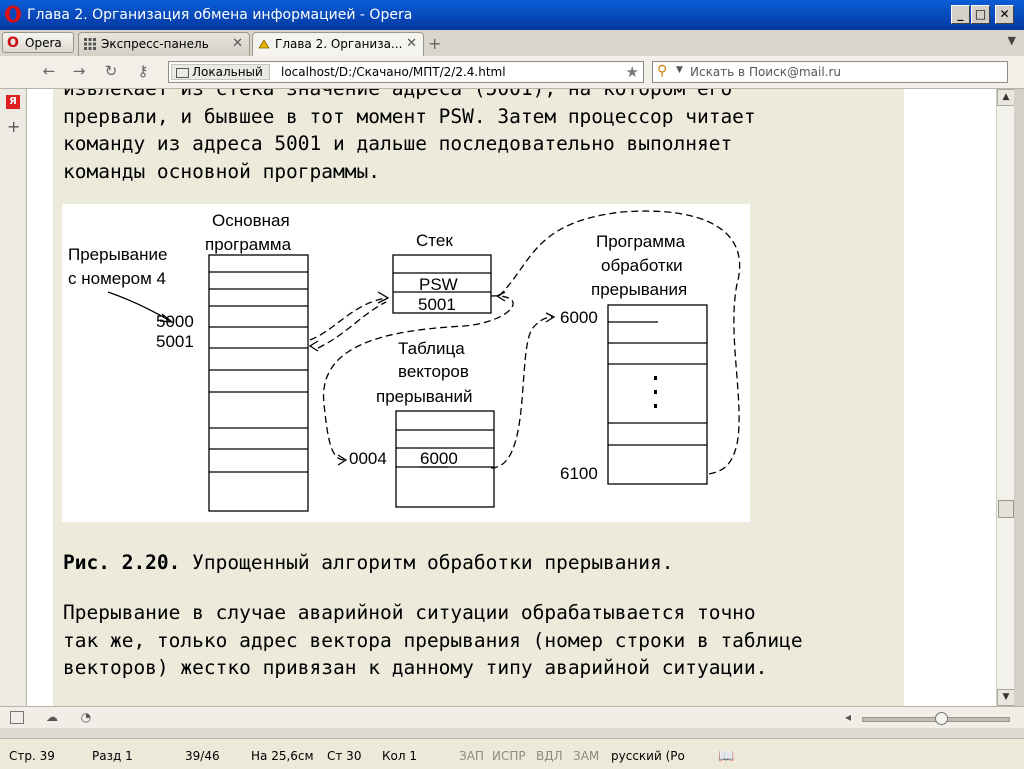 The height and width of the screenshot is (769, 1024). I want to click on scroll-down-icon: ▼, so click(1006, 697).